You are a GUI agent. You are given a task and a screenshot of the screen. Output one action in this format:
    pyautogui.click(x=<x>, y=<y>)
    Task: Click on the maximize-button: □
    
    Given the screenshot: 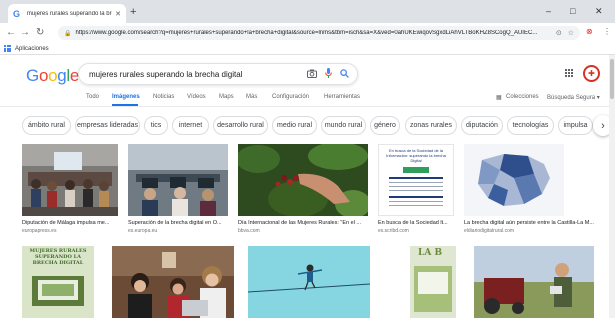 What is the action you would take?
    pyautogui.click(x=572, y=11)
    